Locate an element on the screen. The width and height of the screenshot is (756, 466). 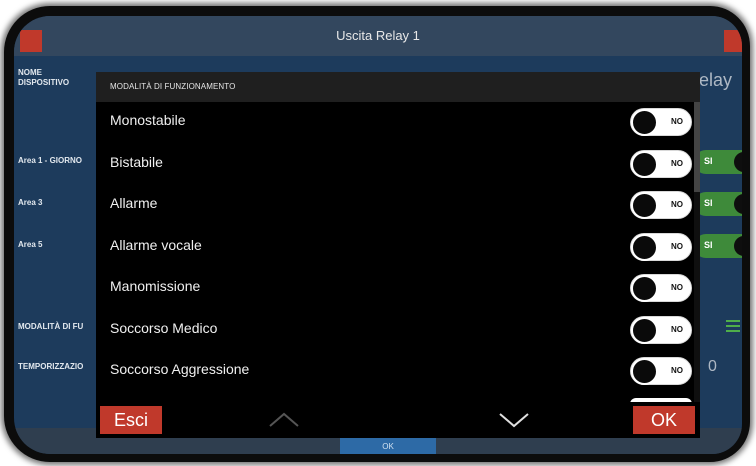
menu-icon is located at coordinates (733, 327).